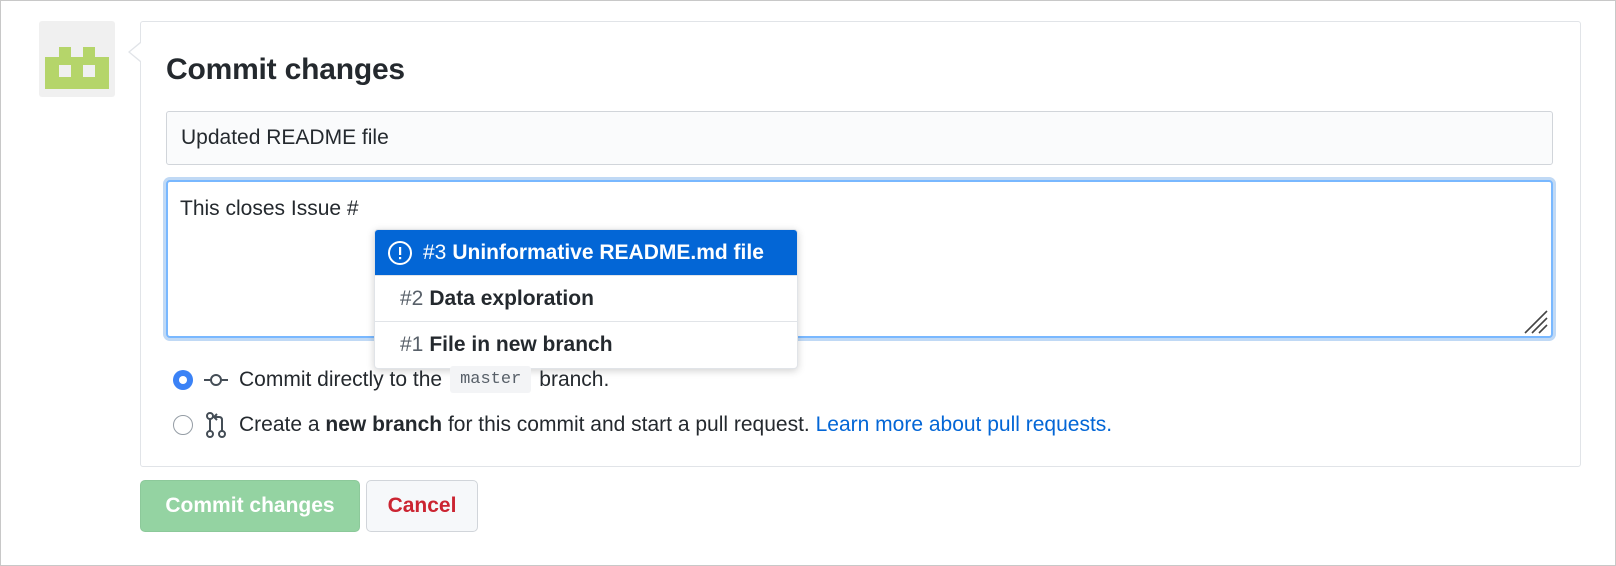 The height and width of the screenshot is (566, 1616). Describe the element at coordinates (77, 68) in the screenshot. I see `identicon-avatar-icon` at that location.